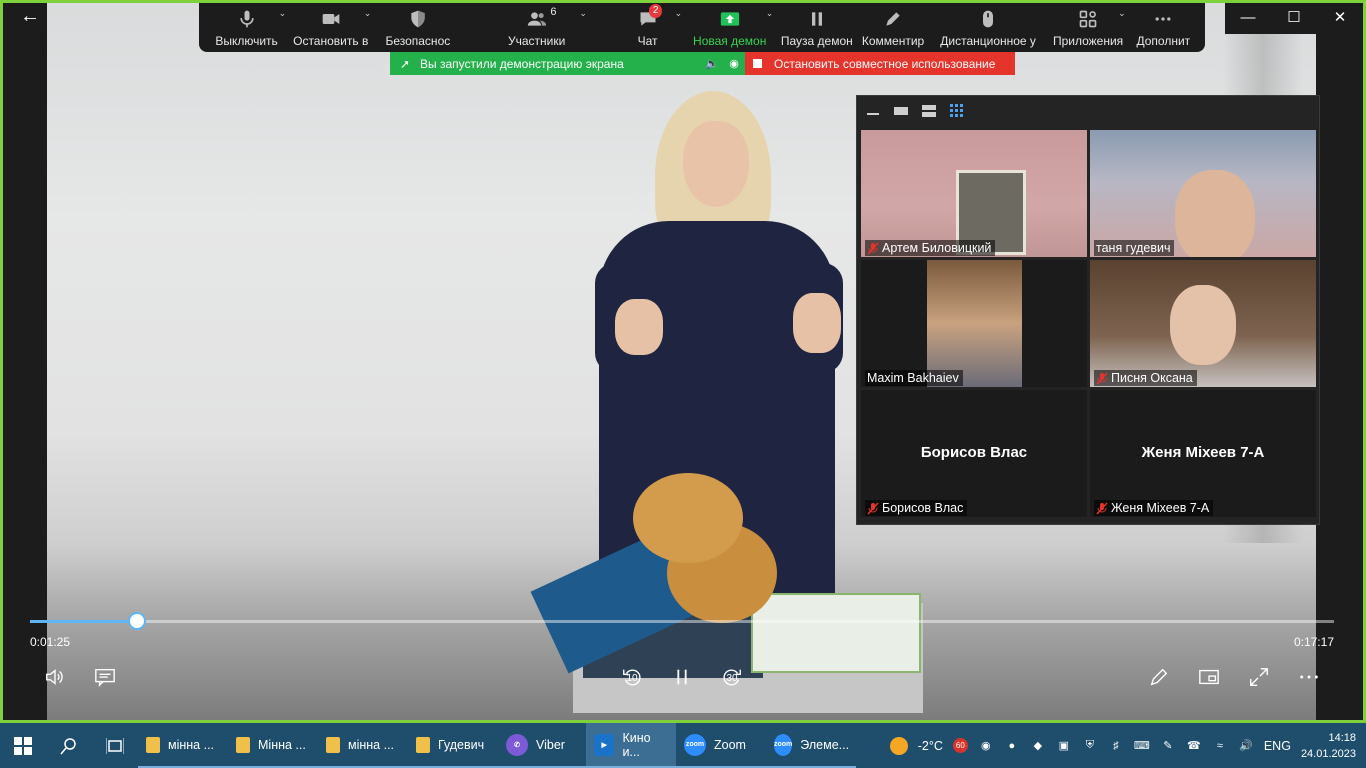 Image resolution: width=1366 pixels, height=768 pixels. I want to click on wifi-icon: ≈, so click(1220, 746).